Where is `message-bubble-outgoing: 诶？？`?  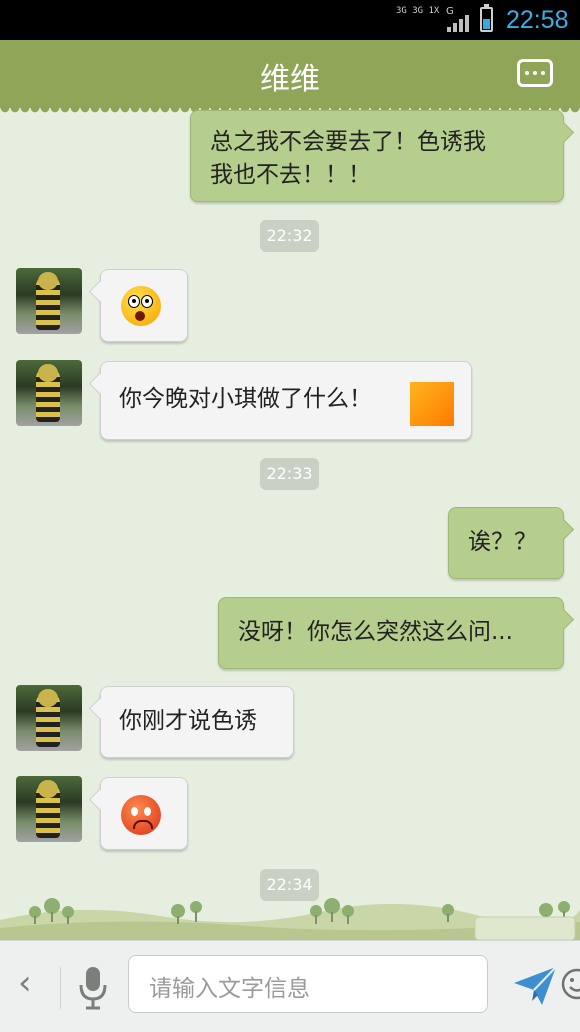
message-bubble-outgoing: 诶？？ is located at coordinates (506, 543).